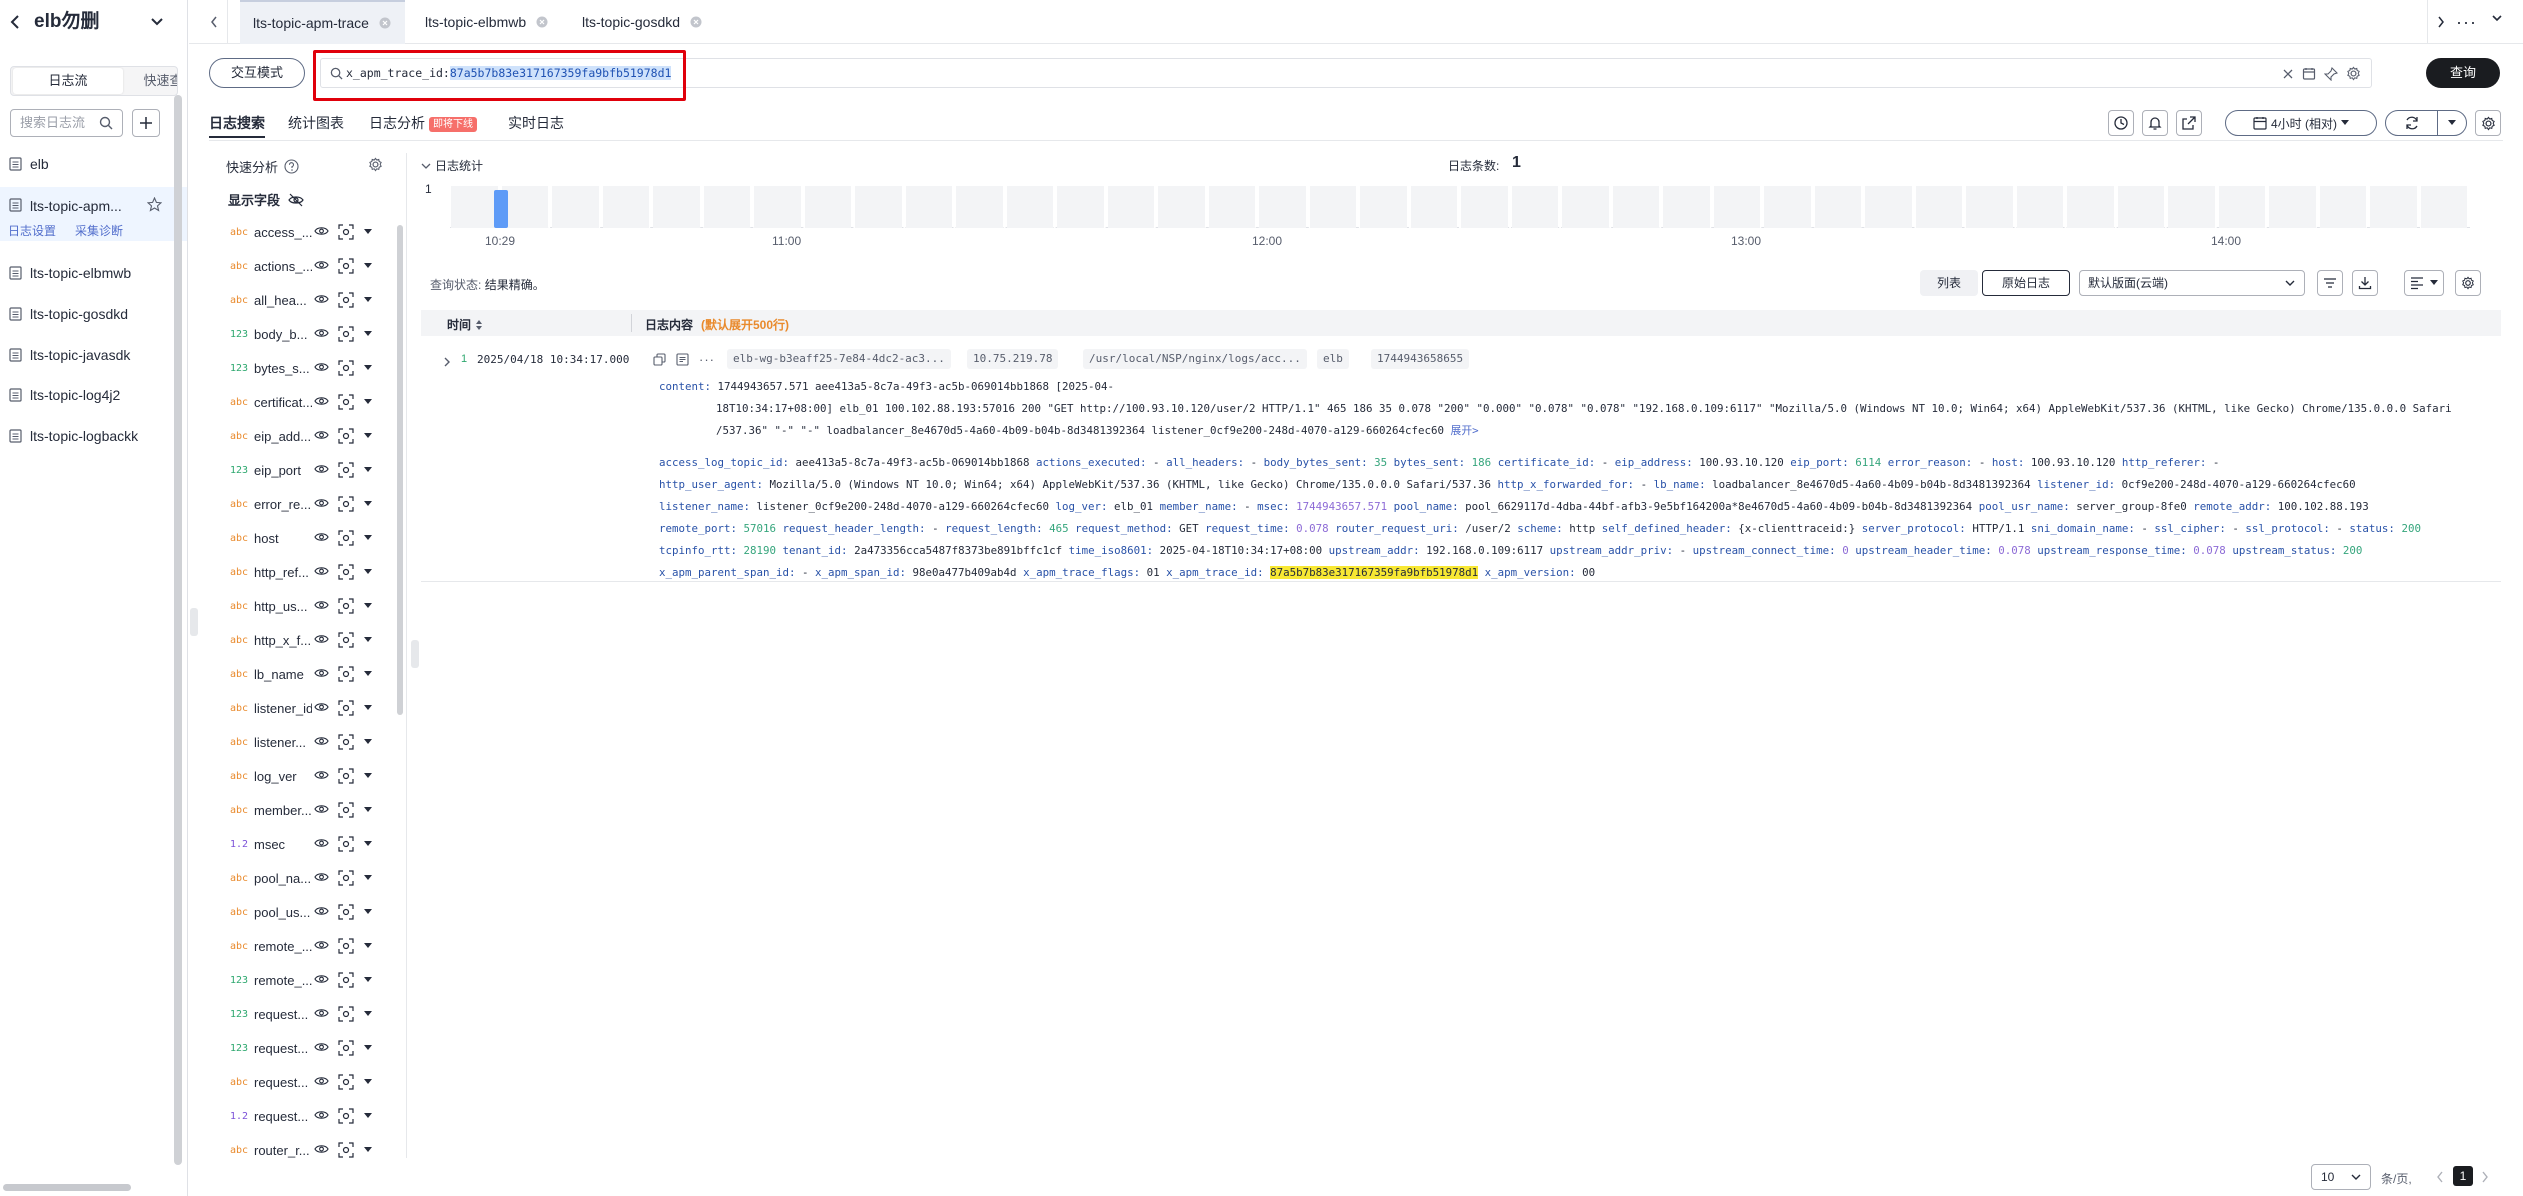  I want to click on field-key: server_protocol:, so click(1914, 528).